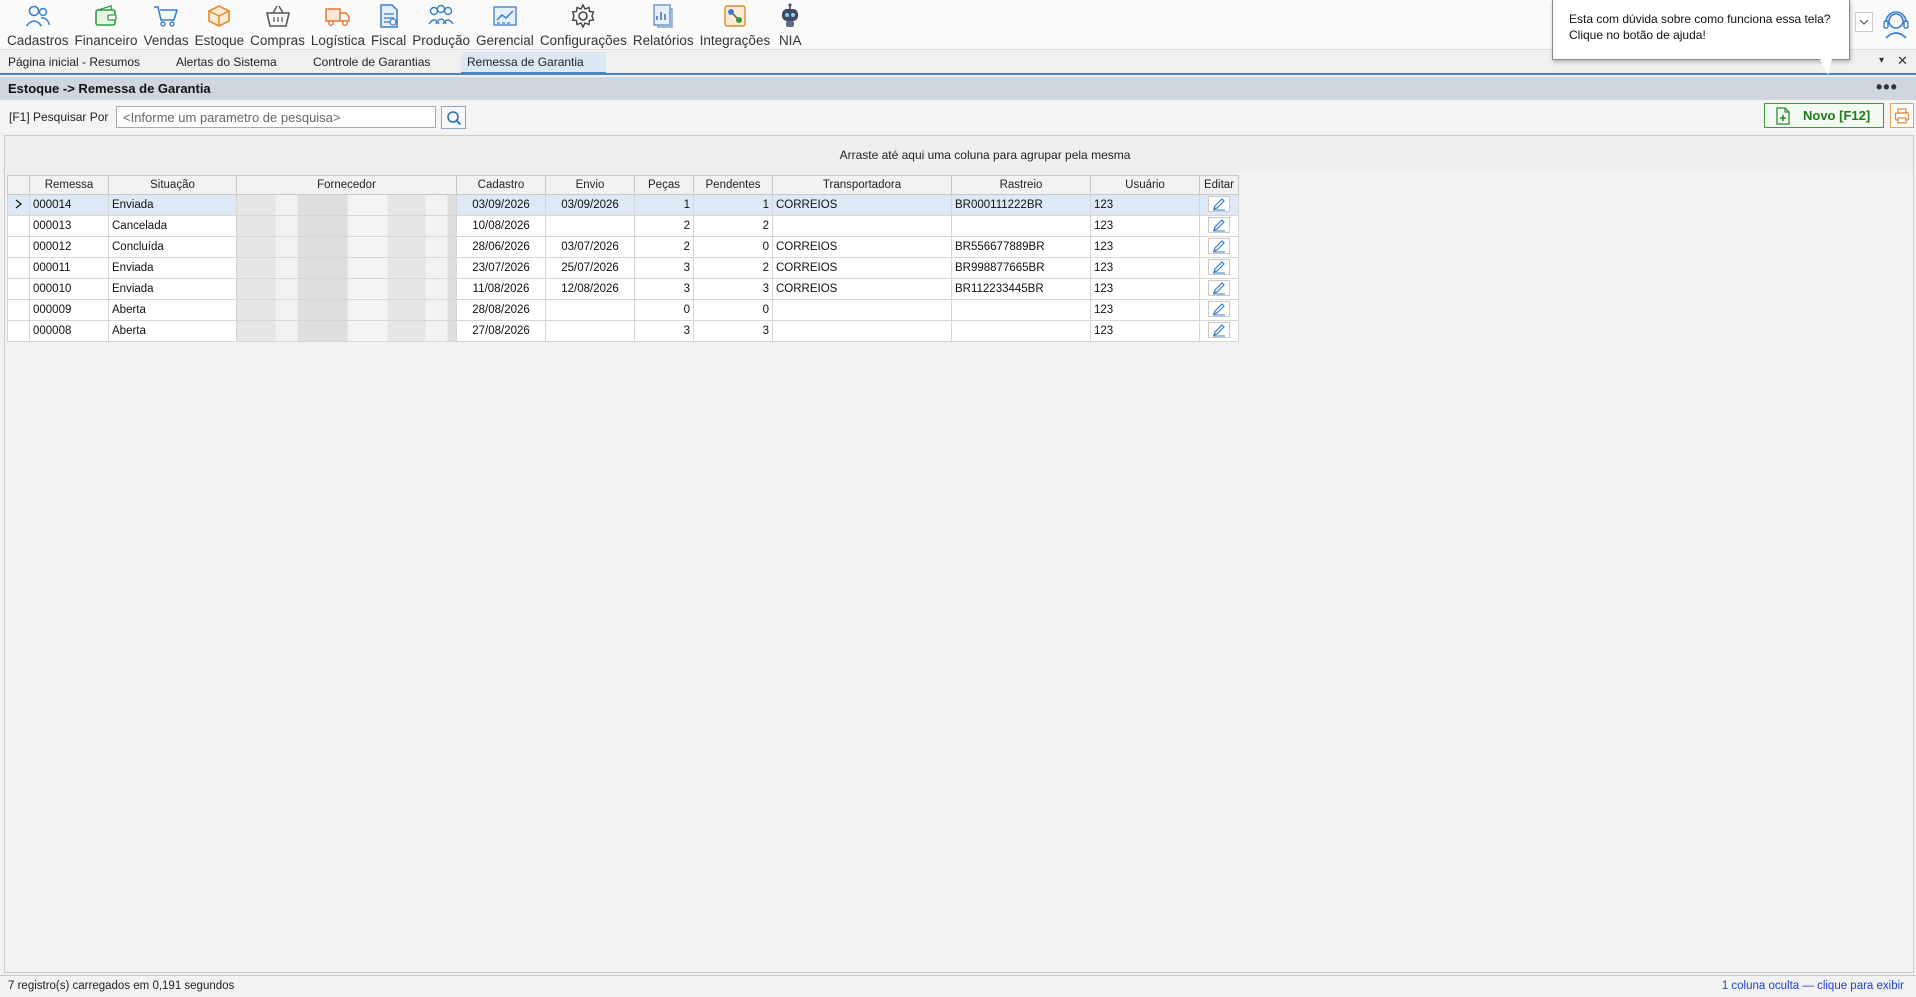 The image size is (1916, 997). What do you see at coordinates (590, 205) in the screenshot?
I see `cell-envio: 03/09/2026` at bounding box center [590, 205].